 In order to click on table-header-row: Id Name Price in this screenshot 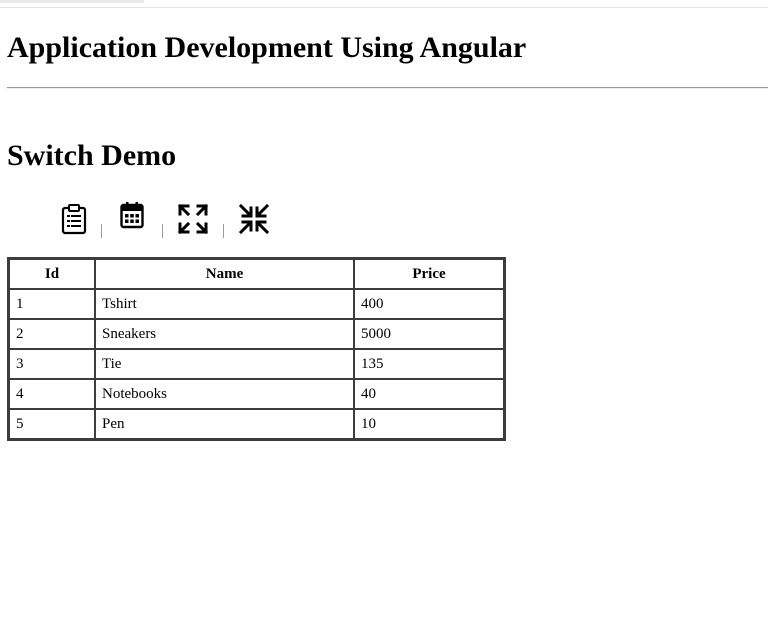, I will do `click(256, 274)`.